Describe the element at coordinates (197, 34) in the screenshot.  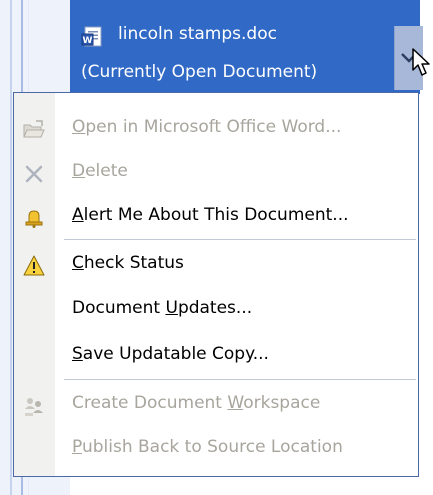
I see `document-file-name: lincoln stamps.doc` at that location.